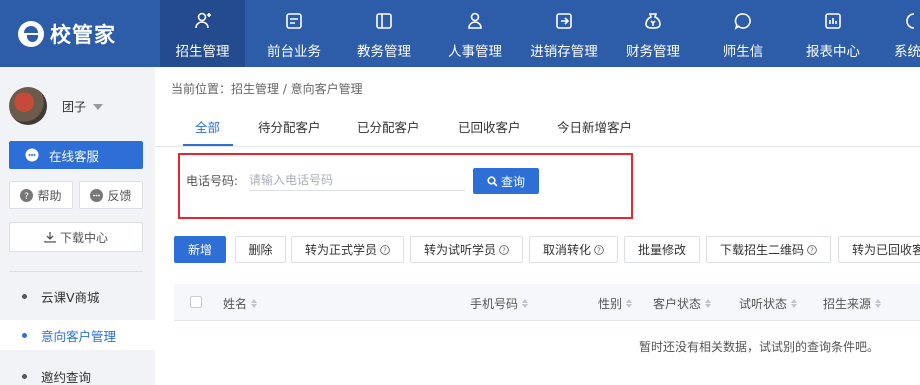 The image size is (920, 385). What do you see at coordinates (653, 33) in the screenshot?
I see `nav-item-finance: 财务管理` at bounding box center [653, 33].